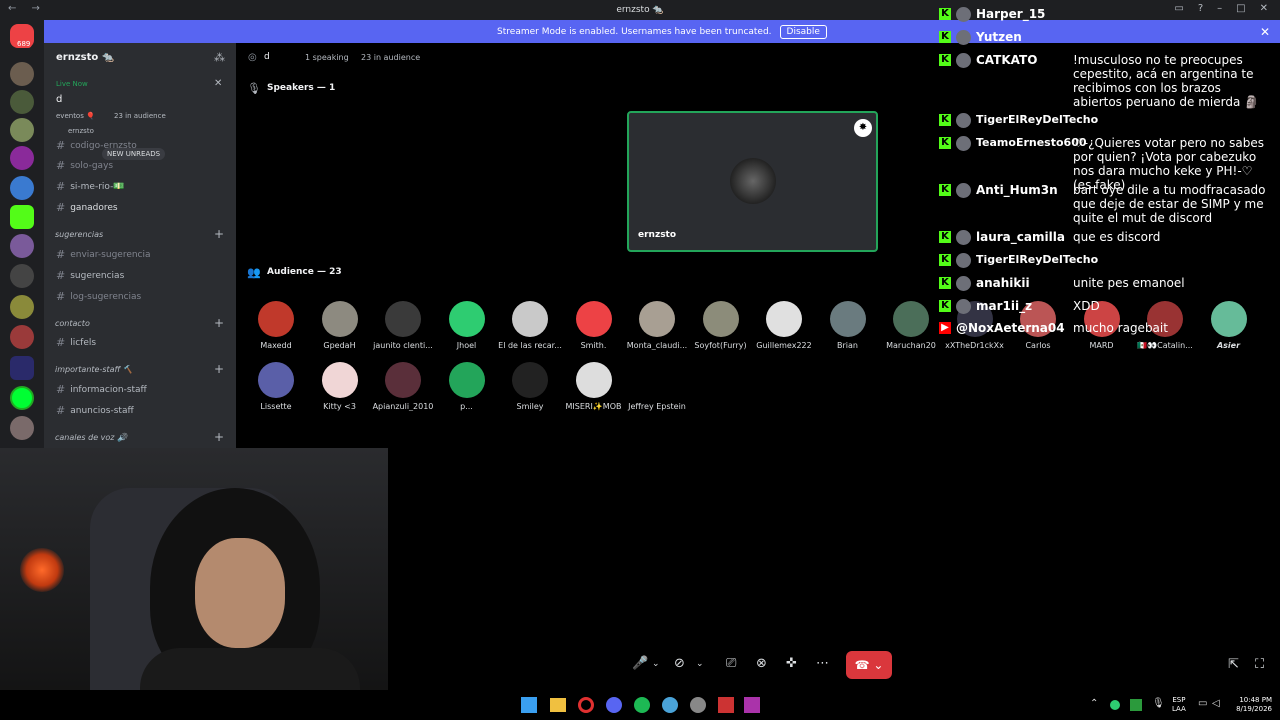  What do you see at coordinates (1108, 14) in the screenshot?
I see `chat-message: K Harper_15` at bounding box center [1108, 14].